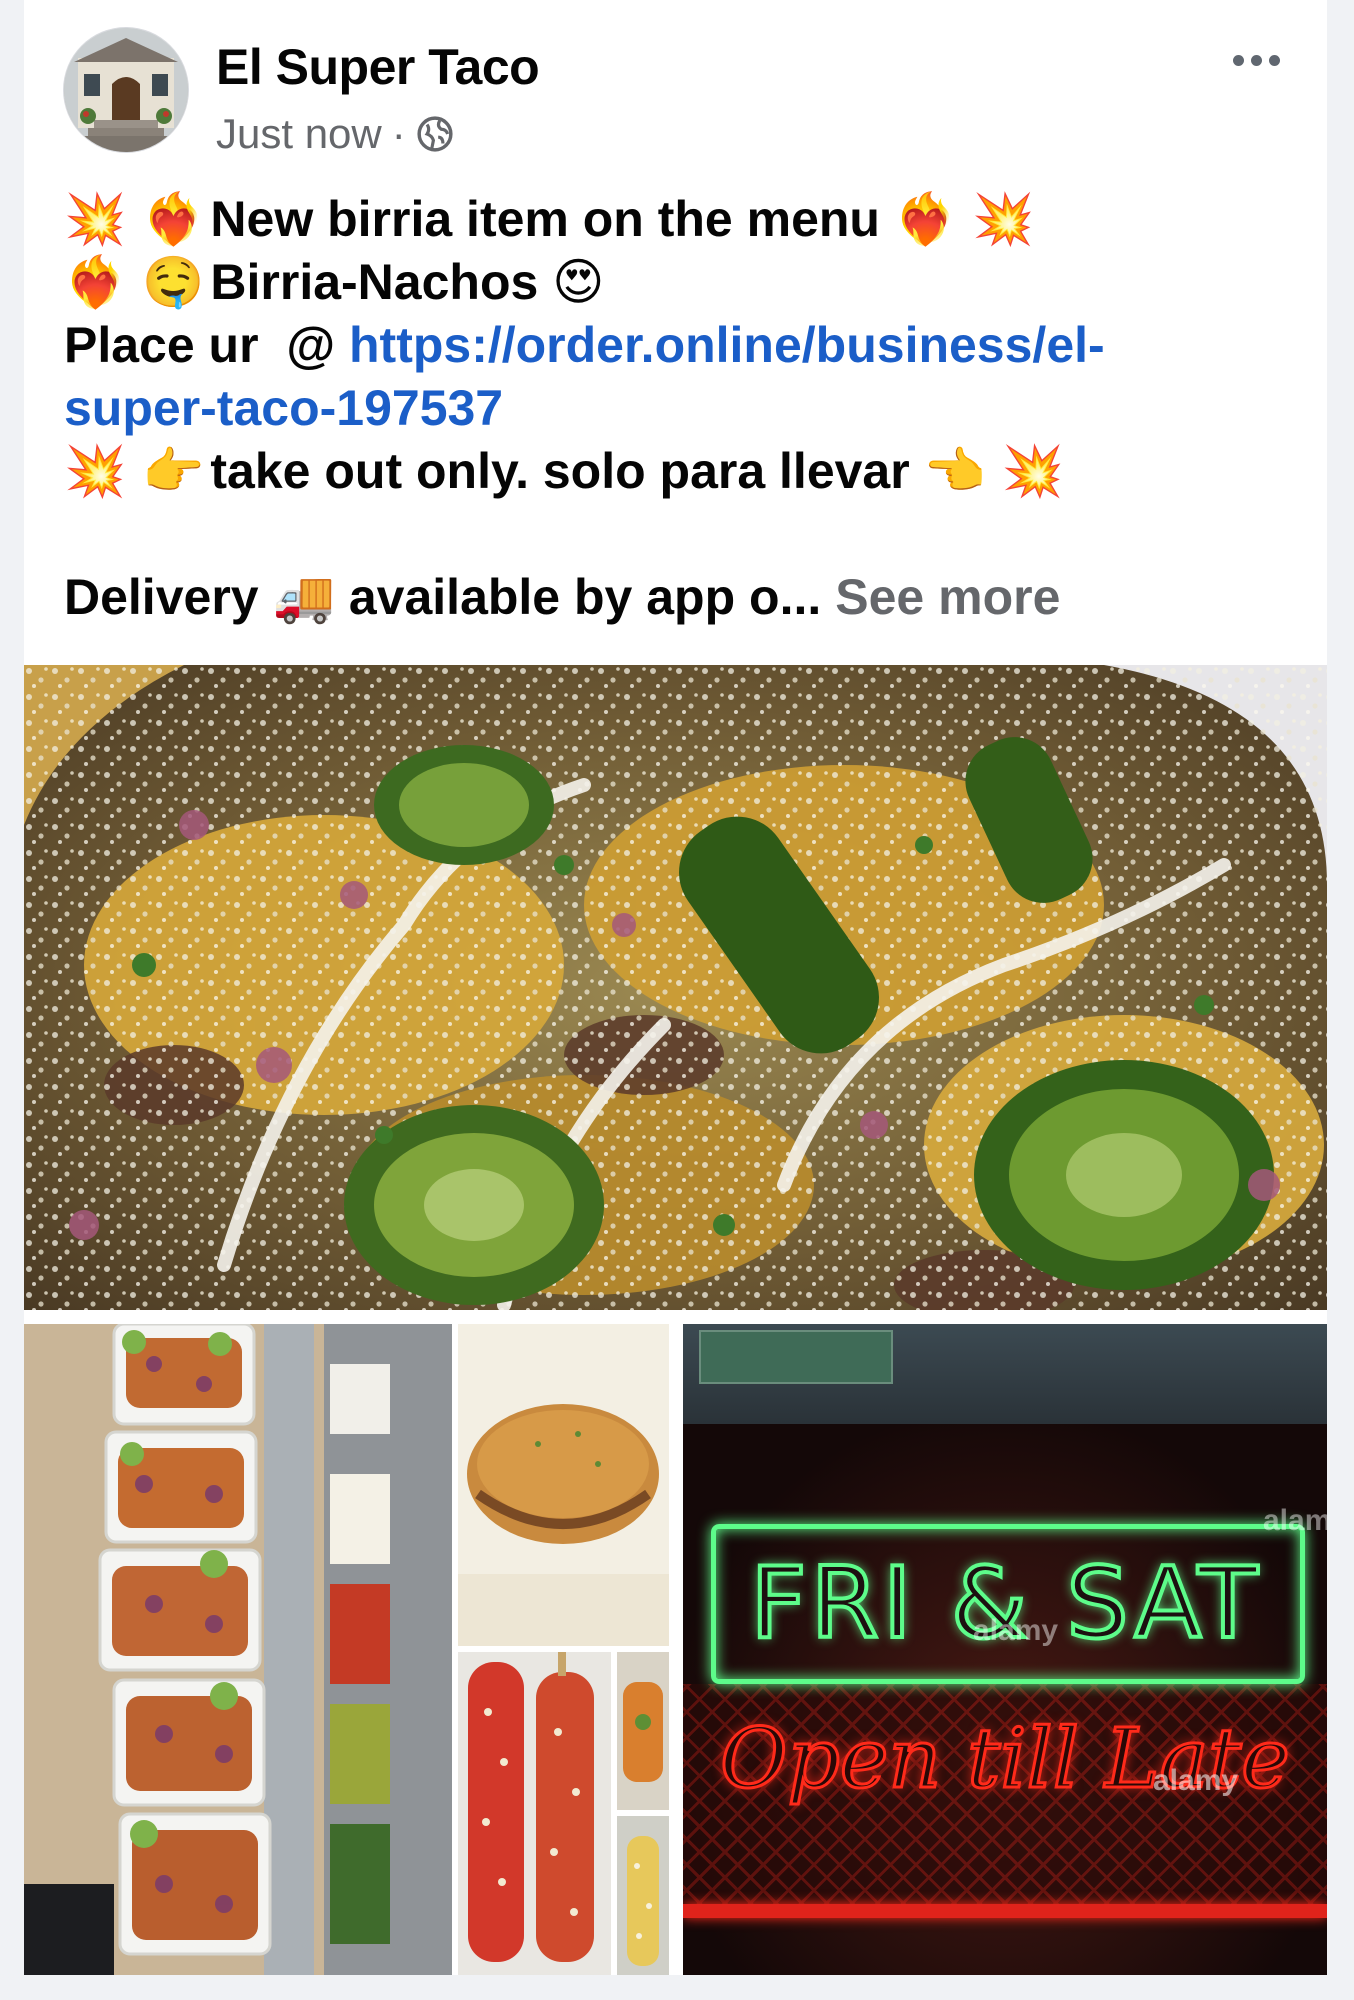 The height and width of the screenshot is (2000, 1354). Describe the element at coordinates (1005, 1911) in the screenshot. I see `neon-underline` at that location.